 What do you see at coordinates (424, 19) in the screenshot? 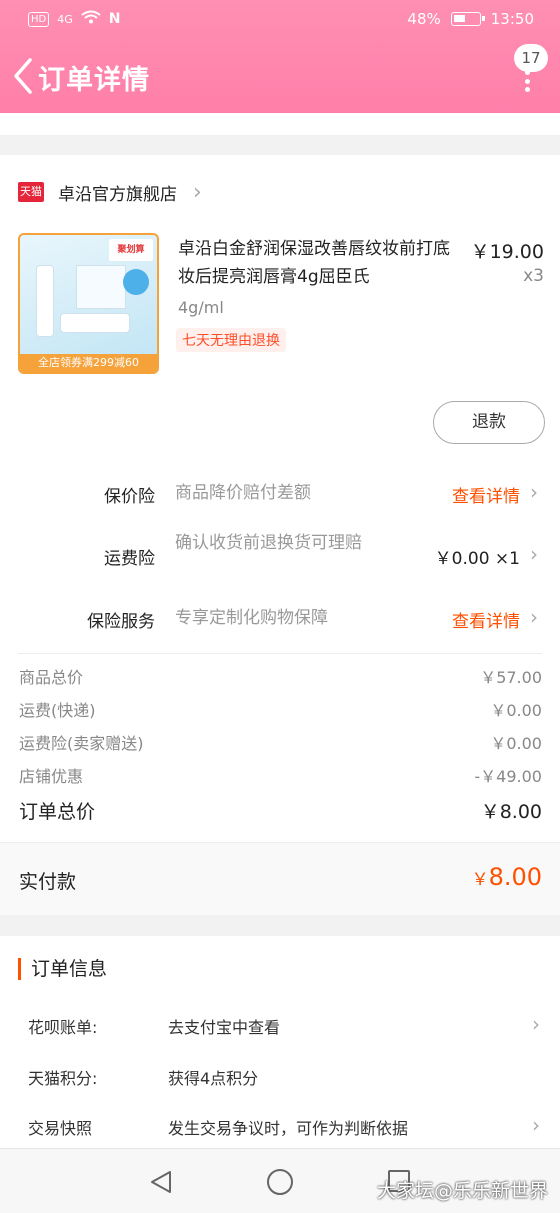
I see `battery-percent: 48%` at bounding box center [424, 19].